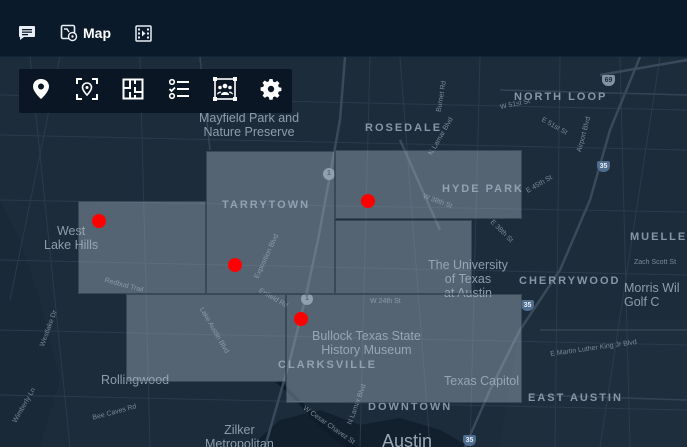  I want to click on group-frame-icon, so click(225, 91).